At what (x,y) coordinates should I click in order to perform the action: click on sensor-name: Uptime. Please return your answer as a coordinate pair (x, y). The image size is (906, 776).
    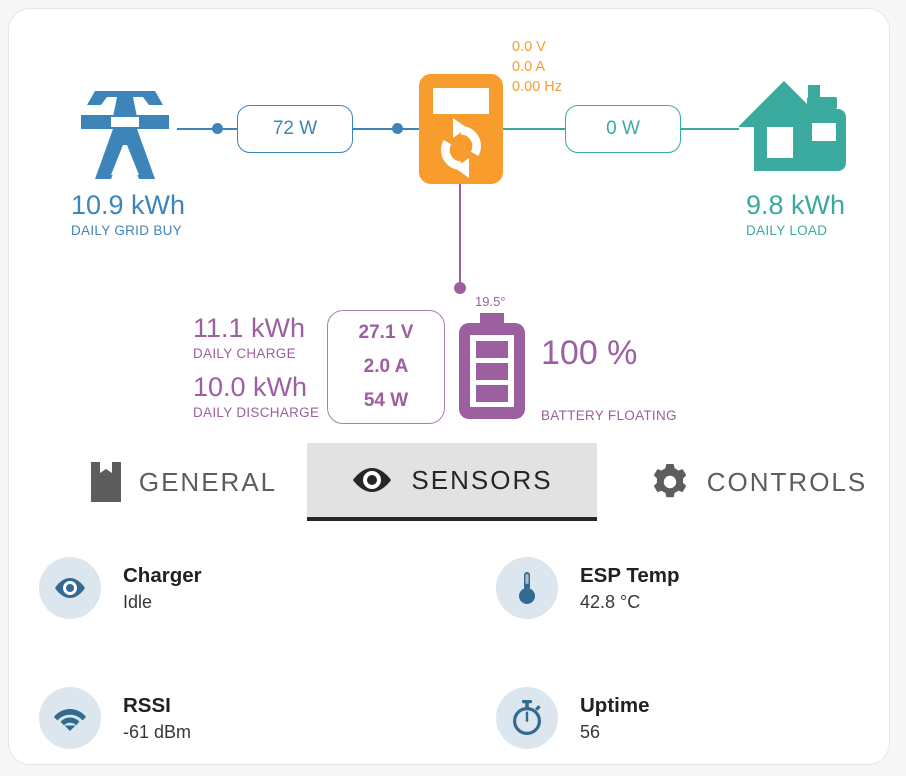
    Looking at the image, I should click on (615, 705).